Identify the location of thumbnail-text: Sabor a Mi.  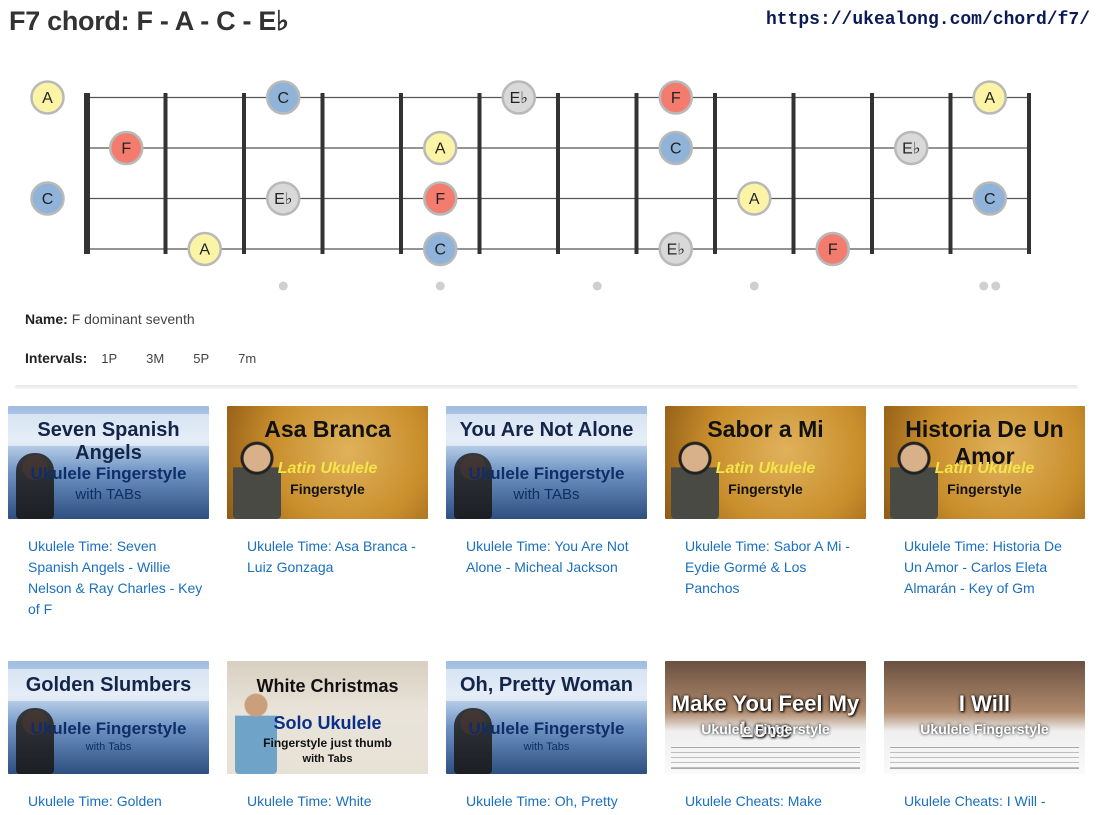
(765, 429).